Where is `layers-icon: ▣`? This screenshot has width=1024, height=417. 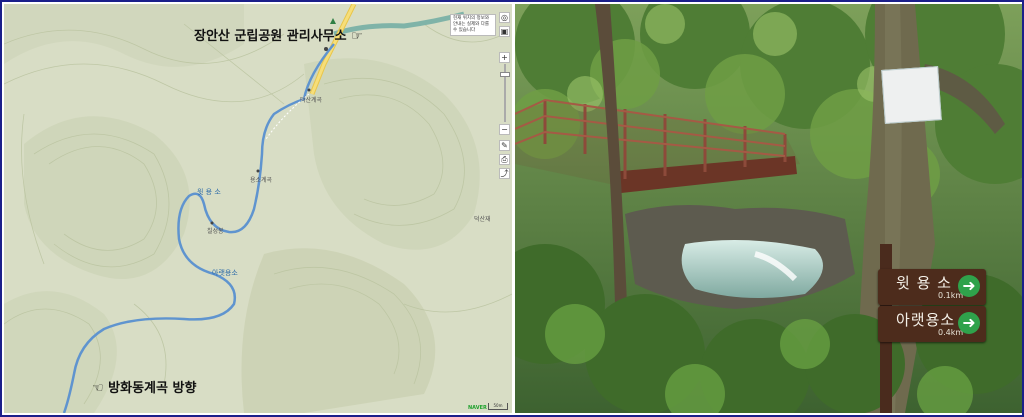
layers-icon: ▣ is located at coordinates (504, 31).